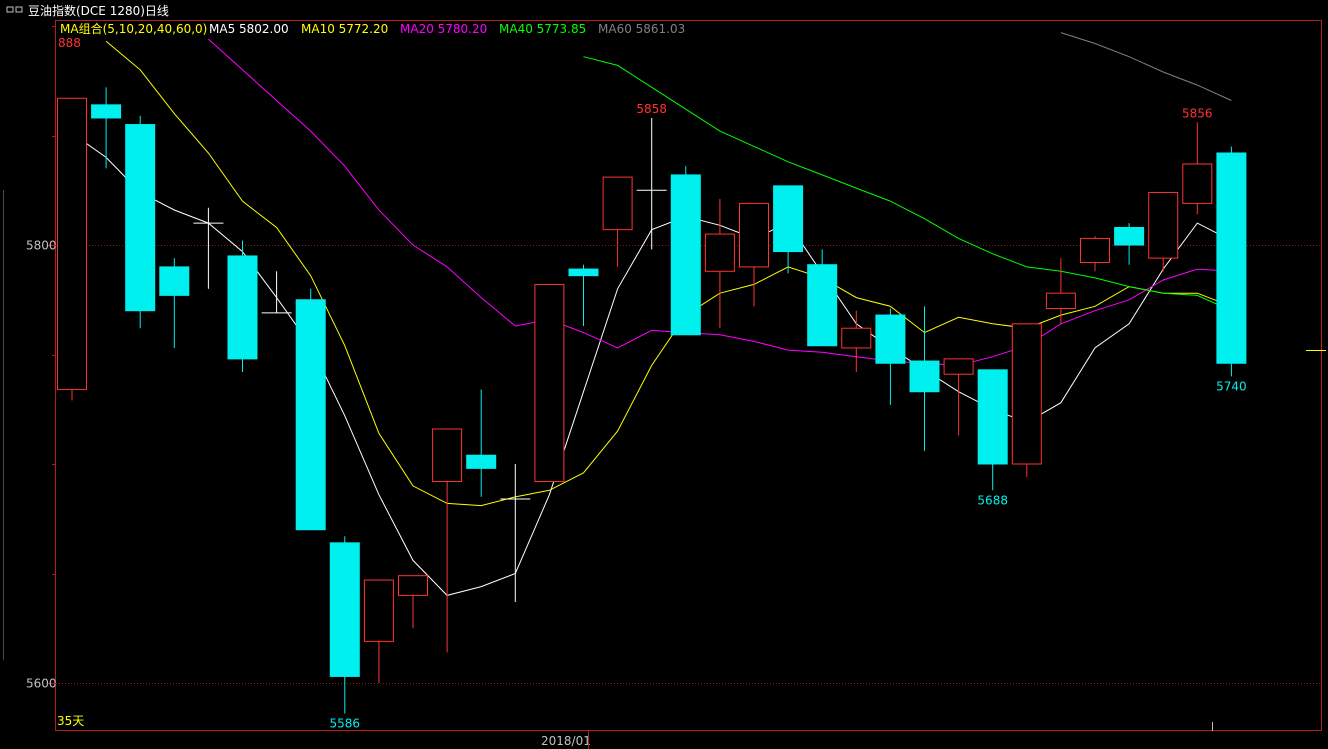  Describe the element at coordinates (344, 29) in the screenshot. I see `ma10-legend: MA10 5772.20` at that location.